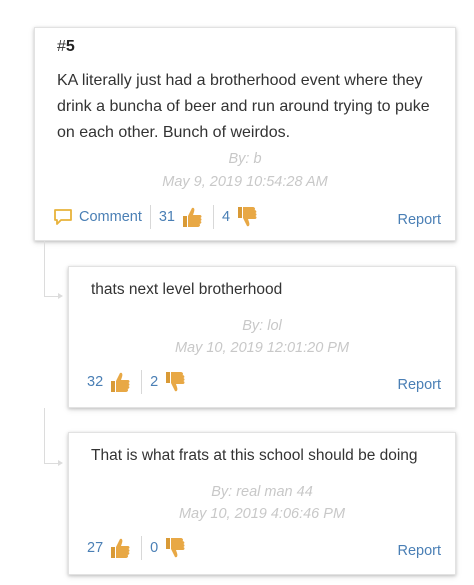 This screenshot has height=585, width=474. I want to click on post-actions: Comment 31 4, so click(156, 217).